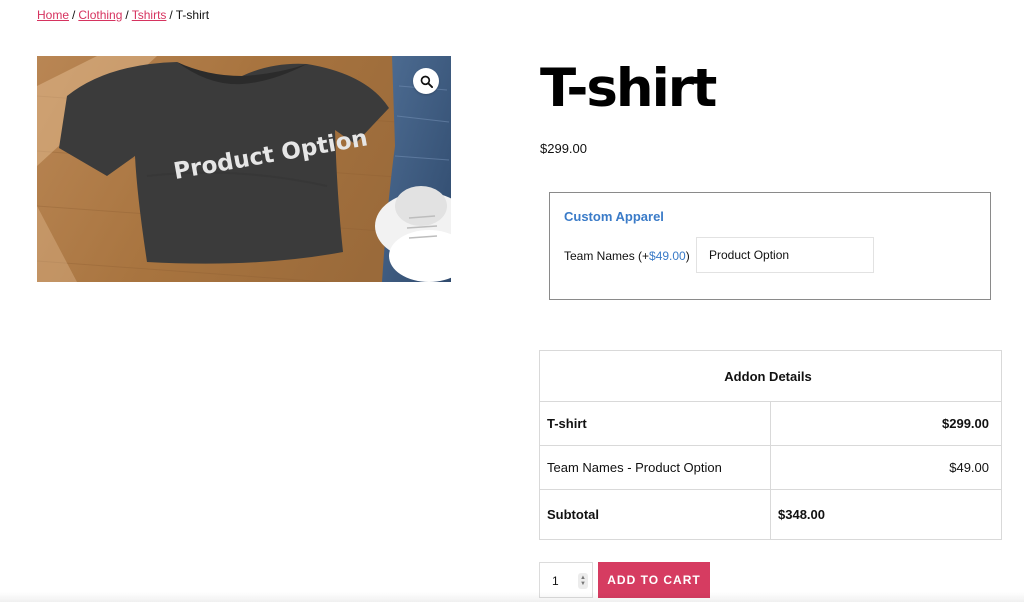  What do you see at coordinates (655, 514) in the screenshot?
I see `subtotal-label: Subtotal` at bounding box center [655, 514].